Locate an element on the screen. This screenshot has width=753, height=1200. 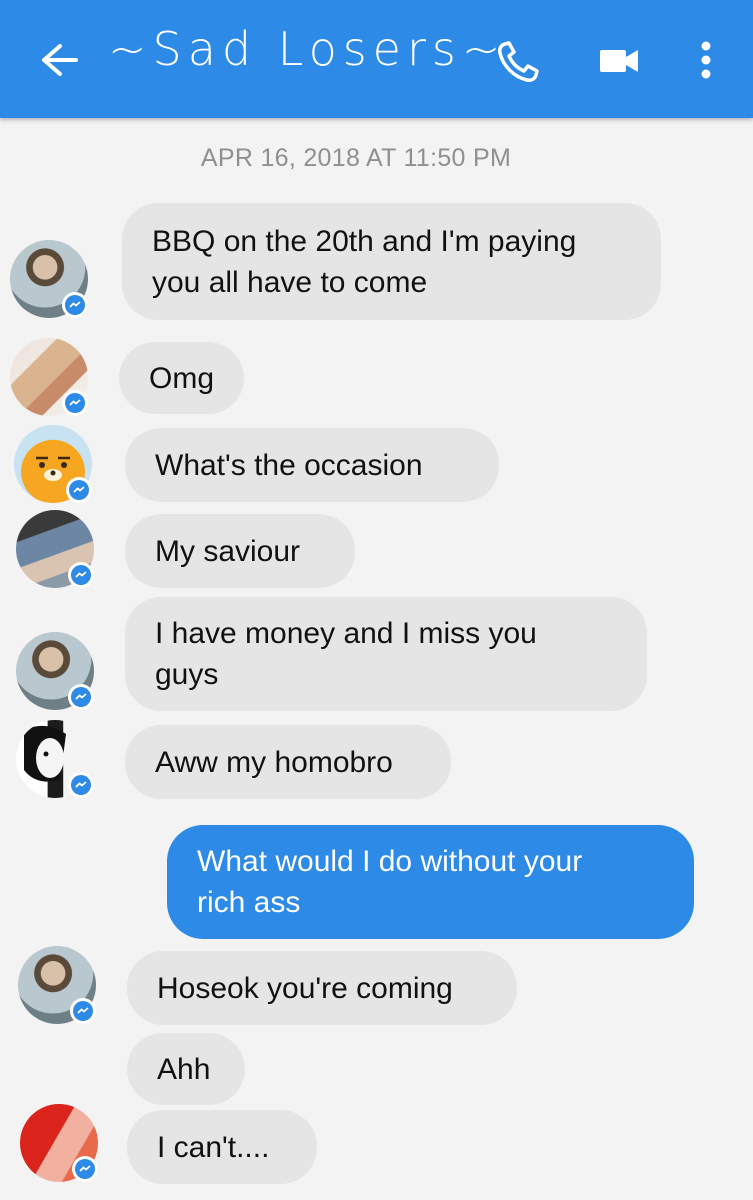
conversation-title: ~Sad Losers~ is located at coordinates (307, 49).